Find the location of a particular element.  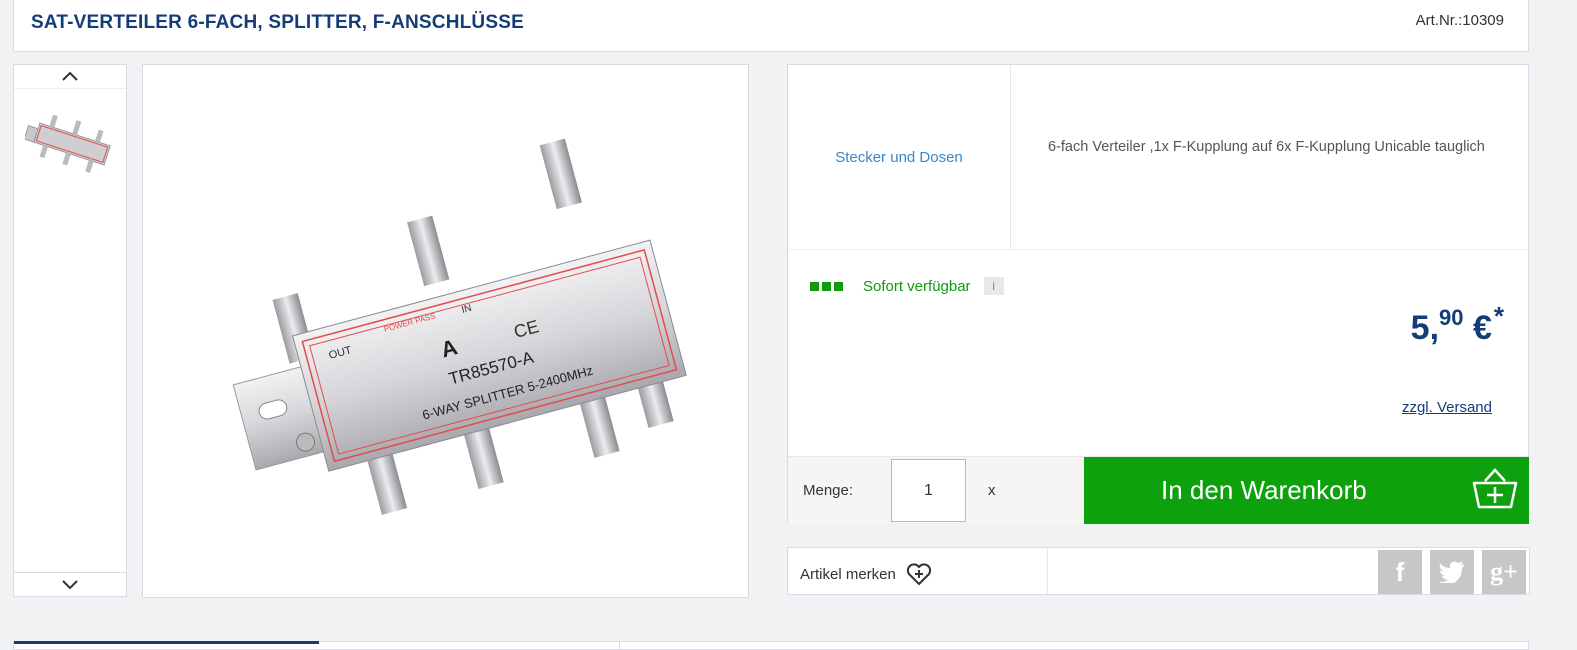

availability-indicator is located at coordinates (826, 286).